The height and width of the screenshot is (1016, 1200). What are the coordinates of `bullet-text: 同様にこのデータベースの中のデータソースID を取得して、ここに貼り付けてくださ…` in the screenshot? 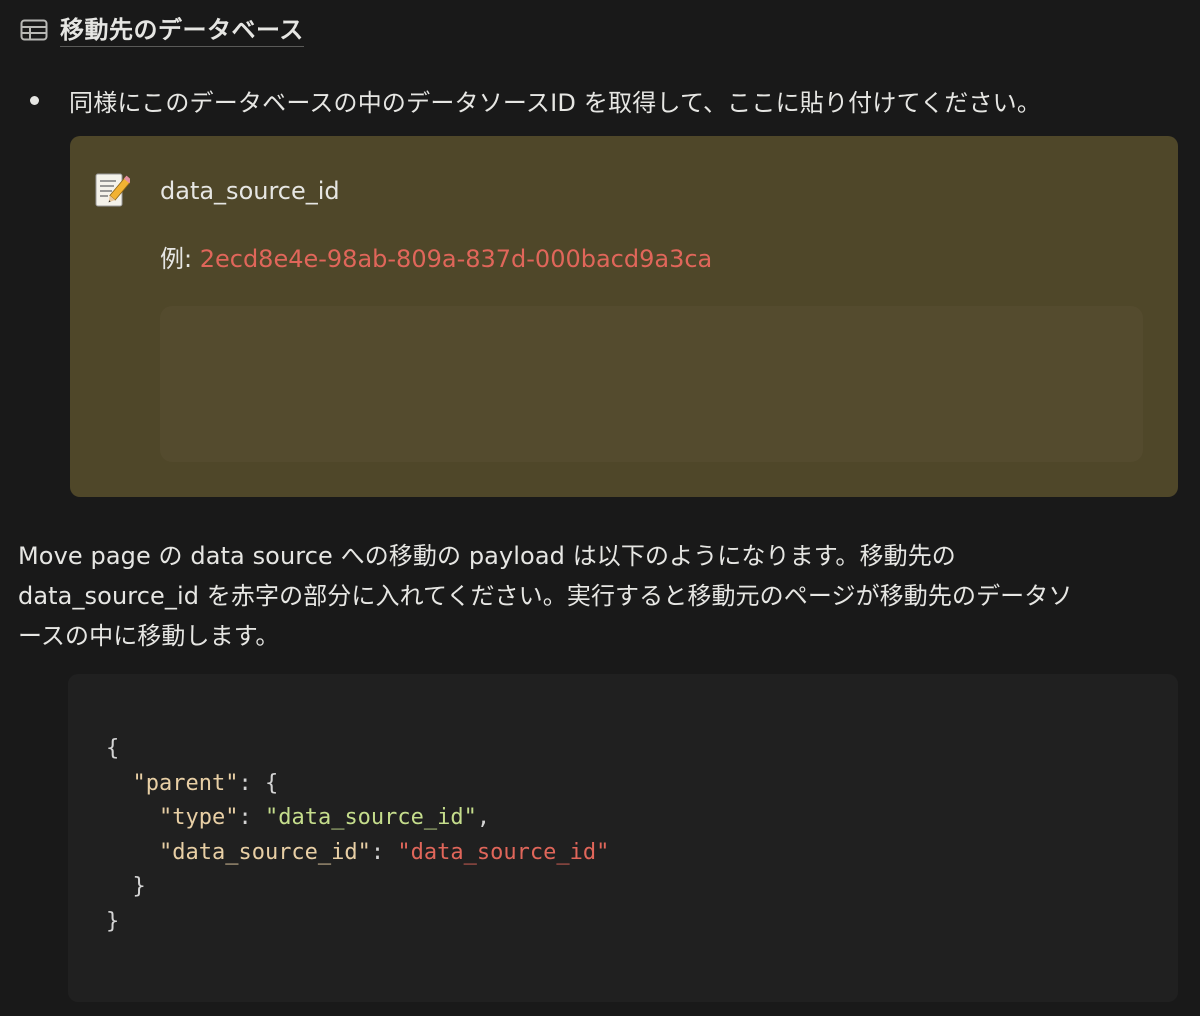 It's located at (555, 102).